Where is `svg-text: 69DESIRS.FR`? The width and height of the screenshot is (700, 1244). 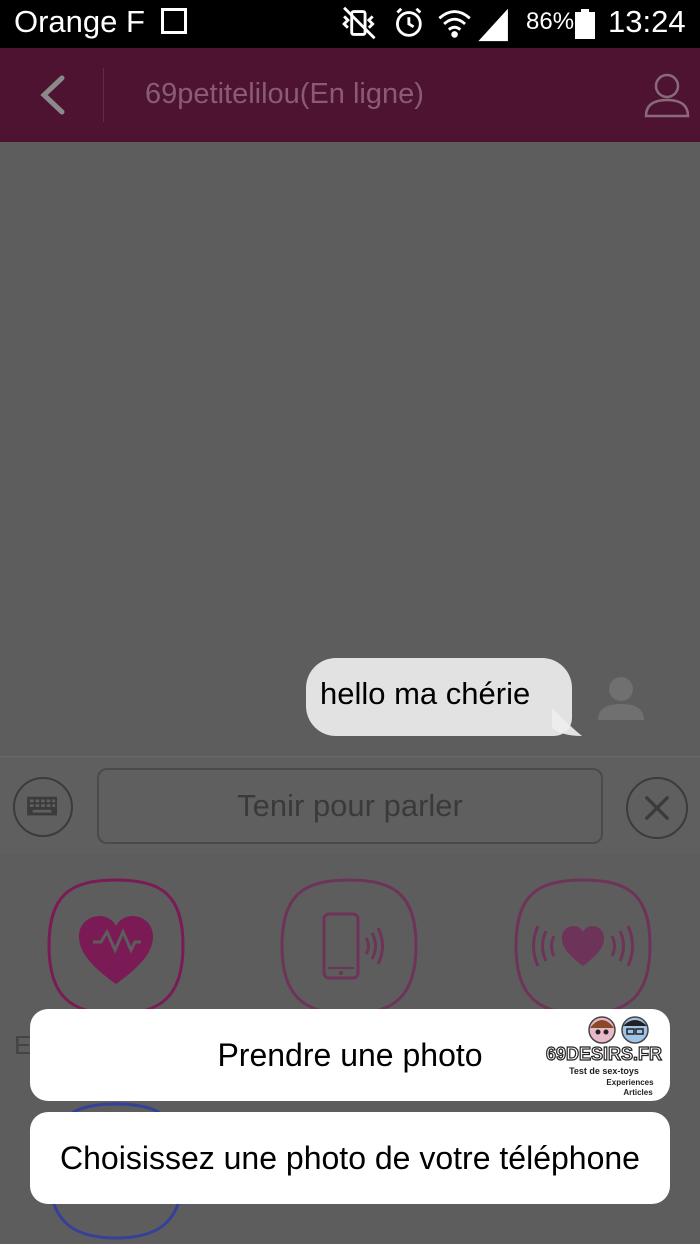 svg-text: 69DESIRS.FR is located at coordinates (604, 1054).